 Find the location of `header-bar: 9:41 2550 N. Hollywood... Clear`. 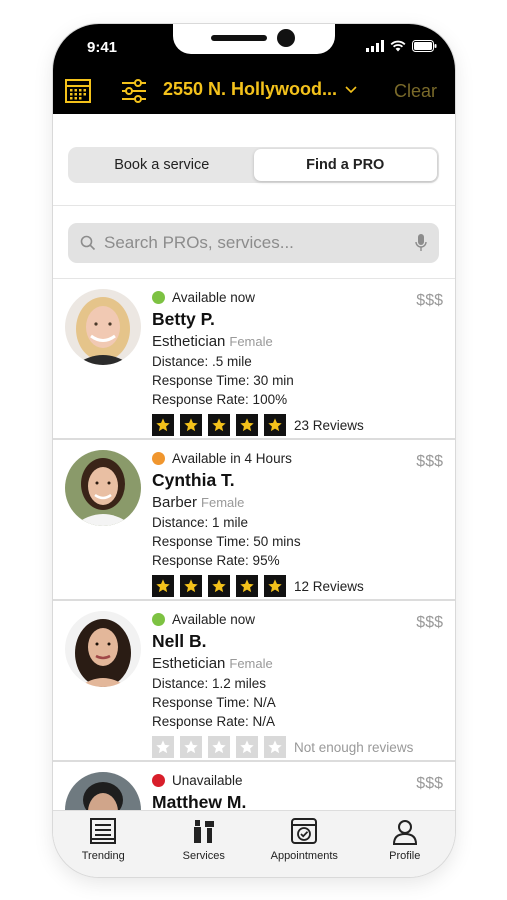

header-bar: 9:41 2550 N. Hollywood... Clear is located at coordinates (254, 69).